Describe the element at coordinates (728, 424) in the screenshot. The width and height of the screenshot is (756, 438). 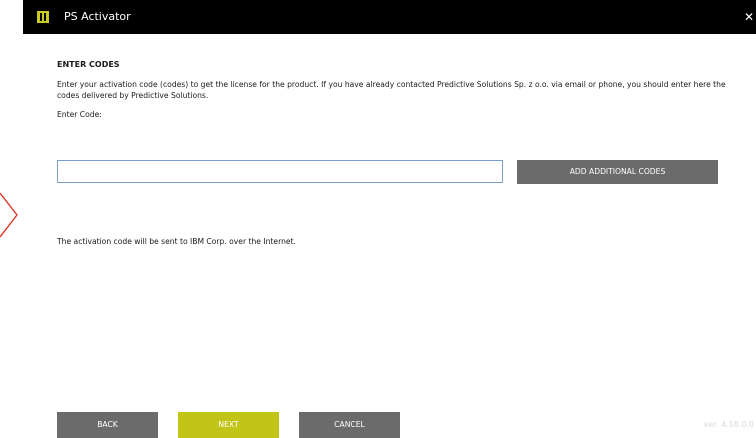
I see `version-label: ver. 4.18.0.0` at that location.